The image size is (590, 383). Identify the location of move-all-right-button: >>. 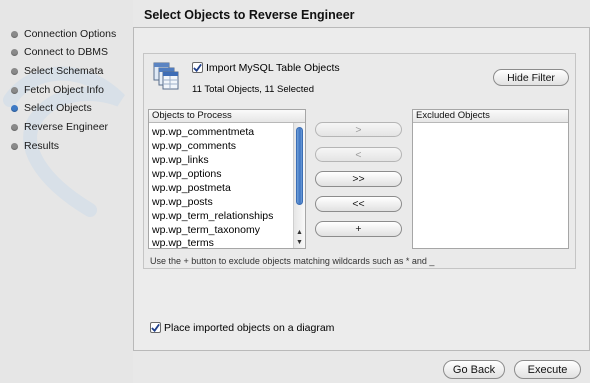
(358, 179).